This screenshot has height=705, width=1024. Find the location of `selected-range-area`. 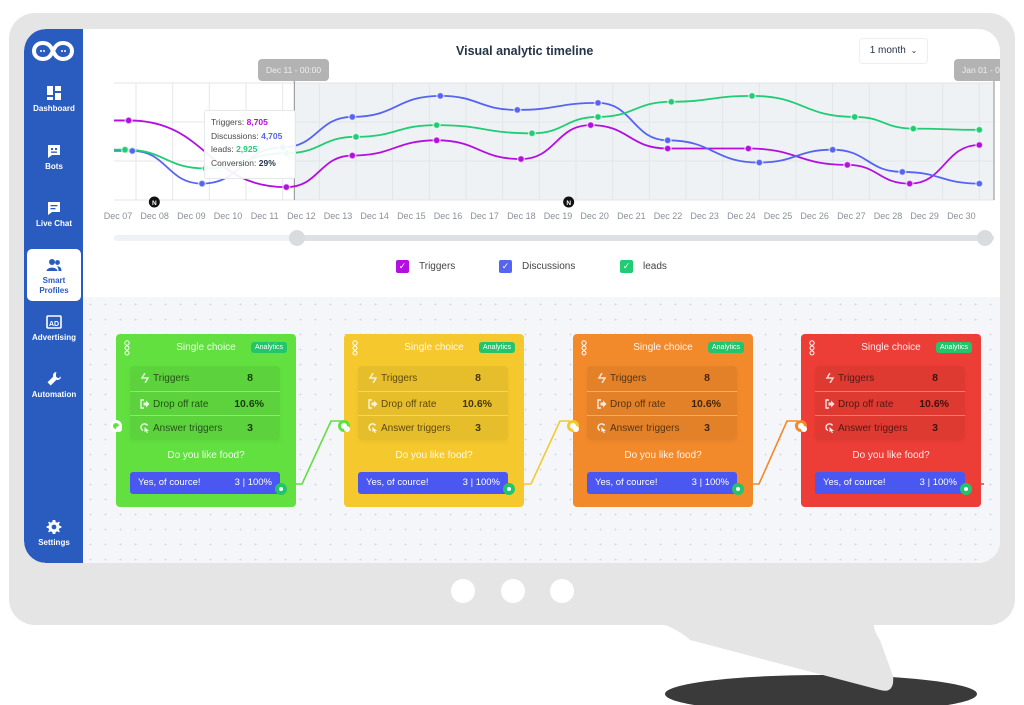

selected-range-area is located at coordinates (644, 141).